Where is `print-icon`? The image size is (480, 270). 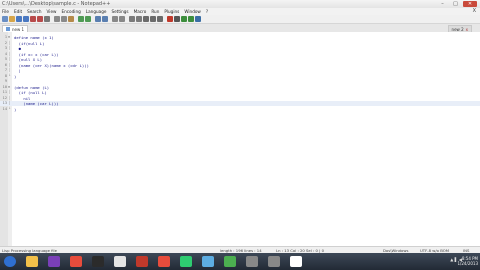 print-icon is located at coordinates (47, 19).